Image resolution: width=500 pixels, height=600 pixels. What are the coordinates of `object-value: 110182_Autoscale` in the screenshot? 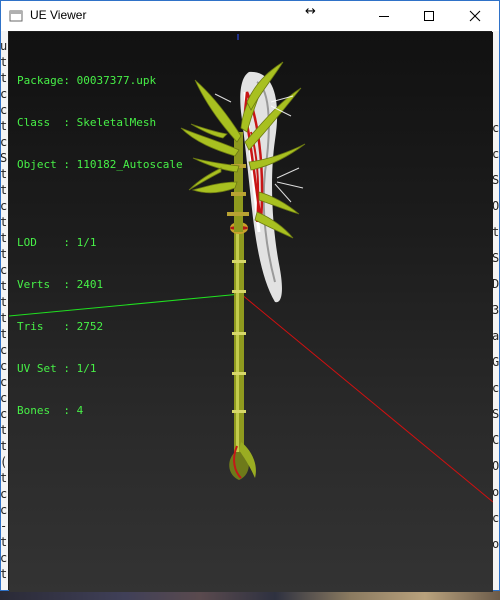 It's located at (129, 164).